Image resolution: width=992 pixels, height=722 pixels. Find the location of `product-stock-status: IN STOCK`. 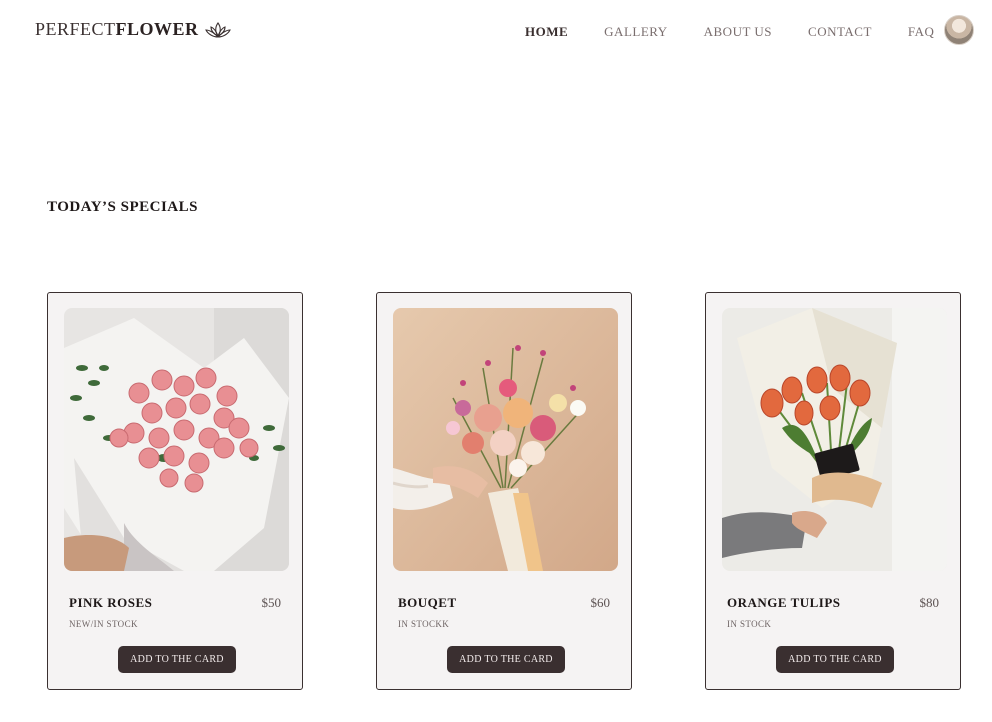

product-stock-status: IN STOCK is located at coordinates (749, 624).